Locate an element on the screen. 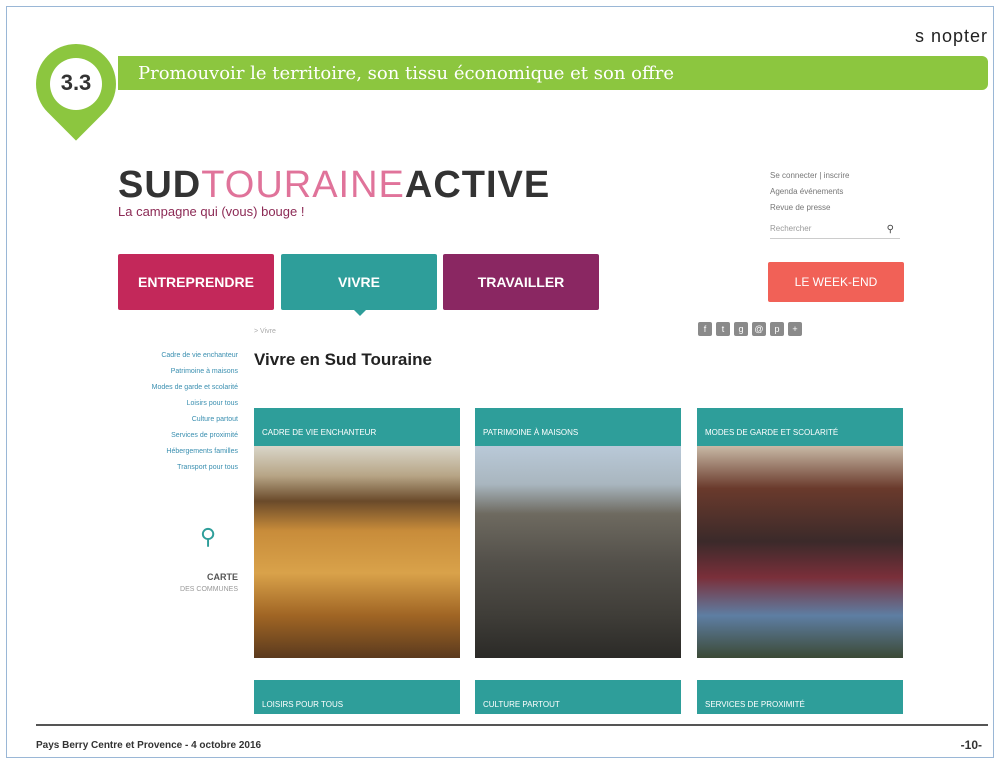 Image resolution: width=1002 pixels, height=764 pixels. content-card: CADRE DE VIE ENCHANTEUR is located at coordinates (357, 533).